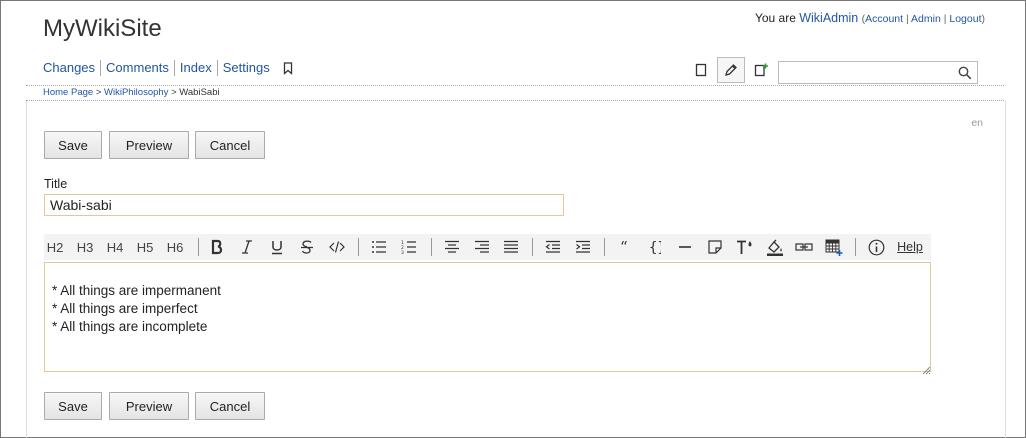 This screenshot has height=438, width=1026. I want to click on view-page-icon, so click(701, 70).